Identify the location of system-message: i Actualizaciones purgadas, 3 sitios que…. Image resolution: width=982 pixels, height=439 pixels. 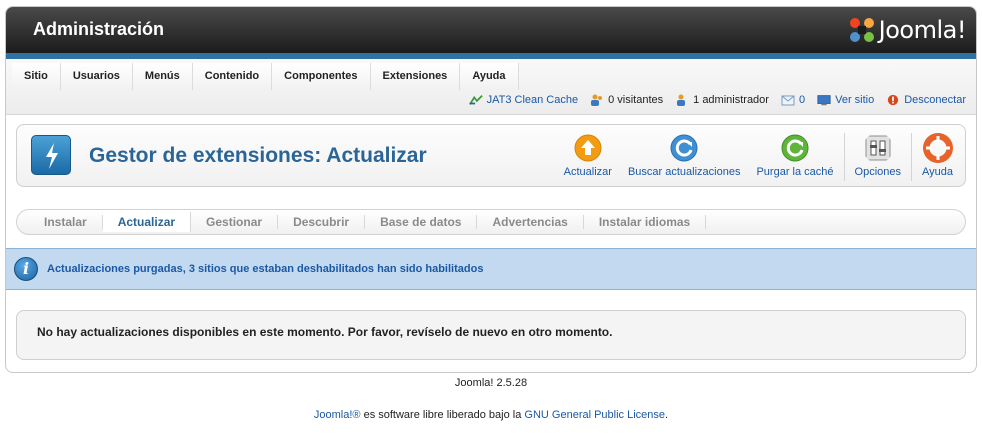
(491, 269).